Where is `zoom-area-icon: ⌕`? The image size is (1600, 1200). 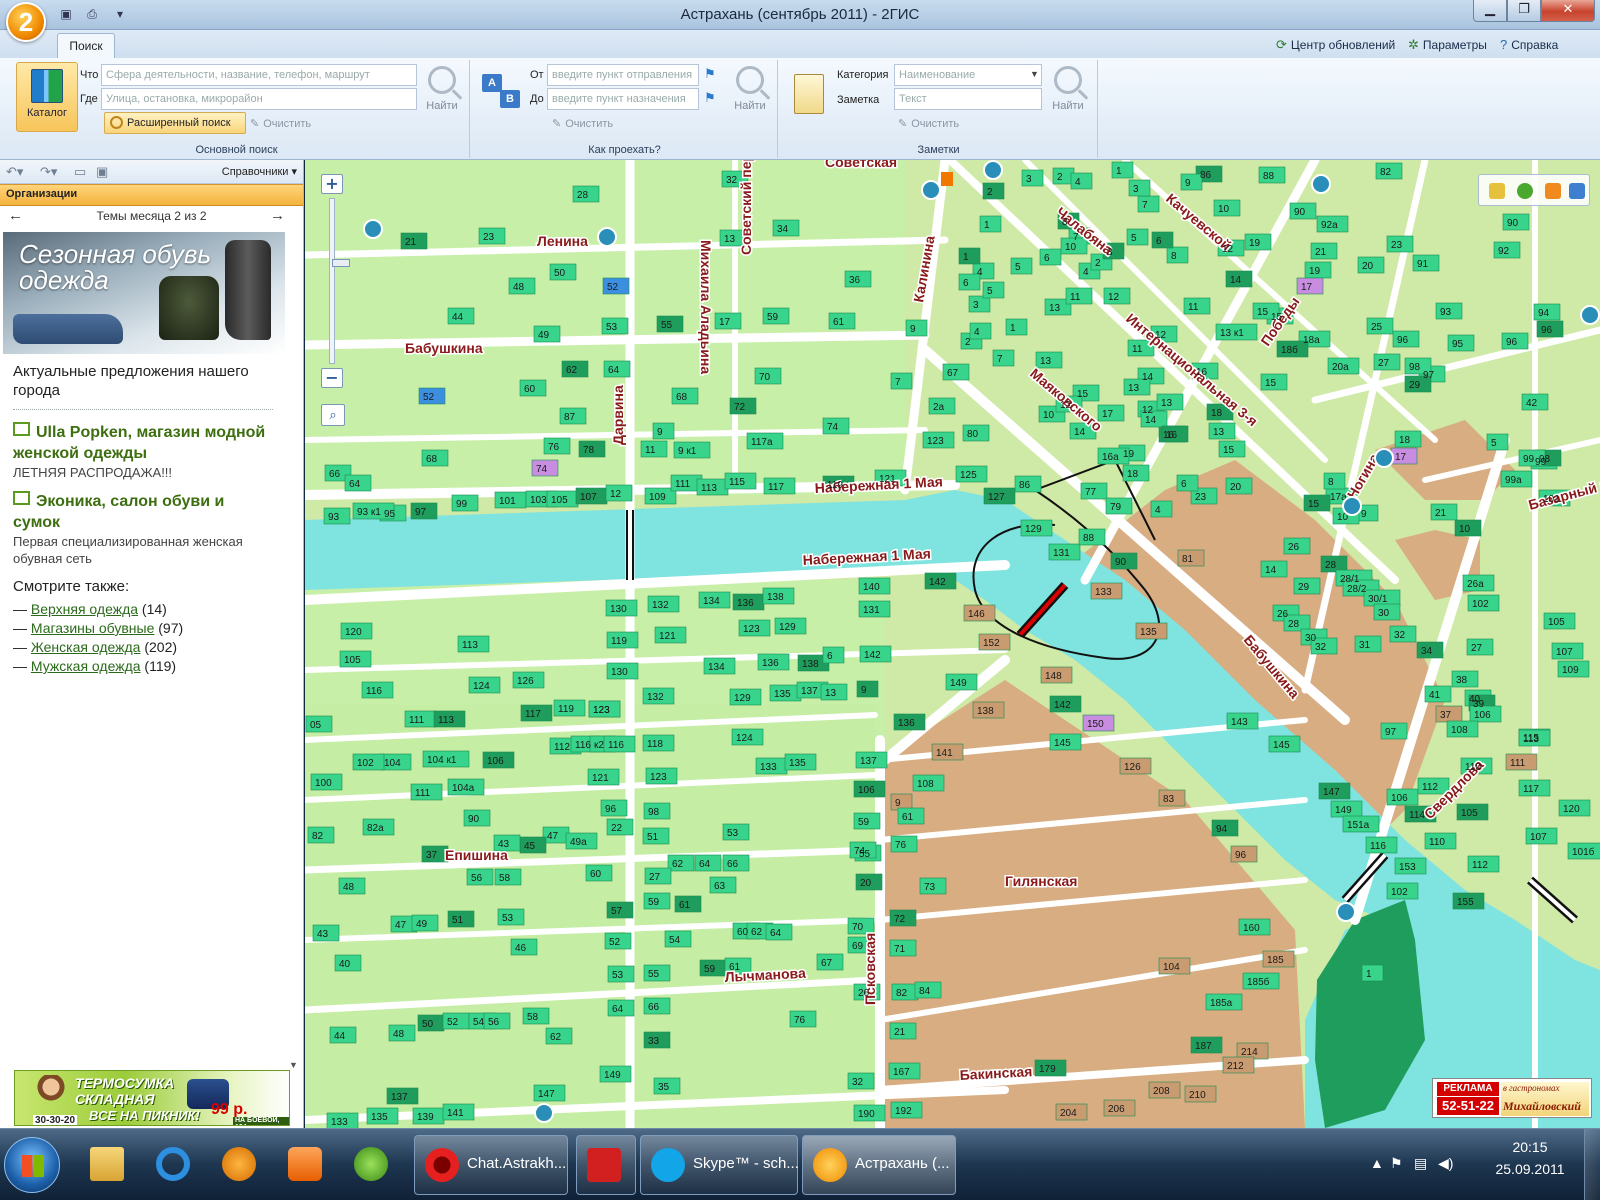 zoom-area-icon: ⌕ is located at coordinates (333, 415).